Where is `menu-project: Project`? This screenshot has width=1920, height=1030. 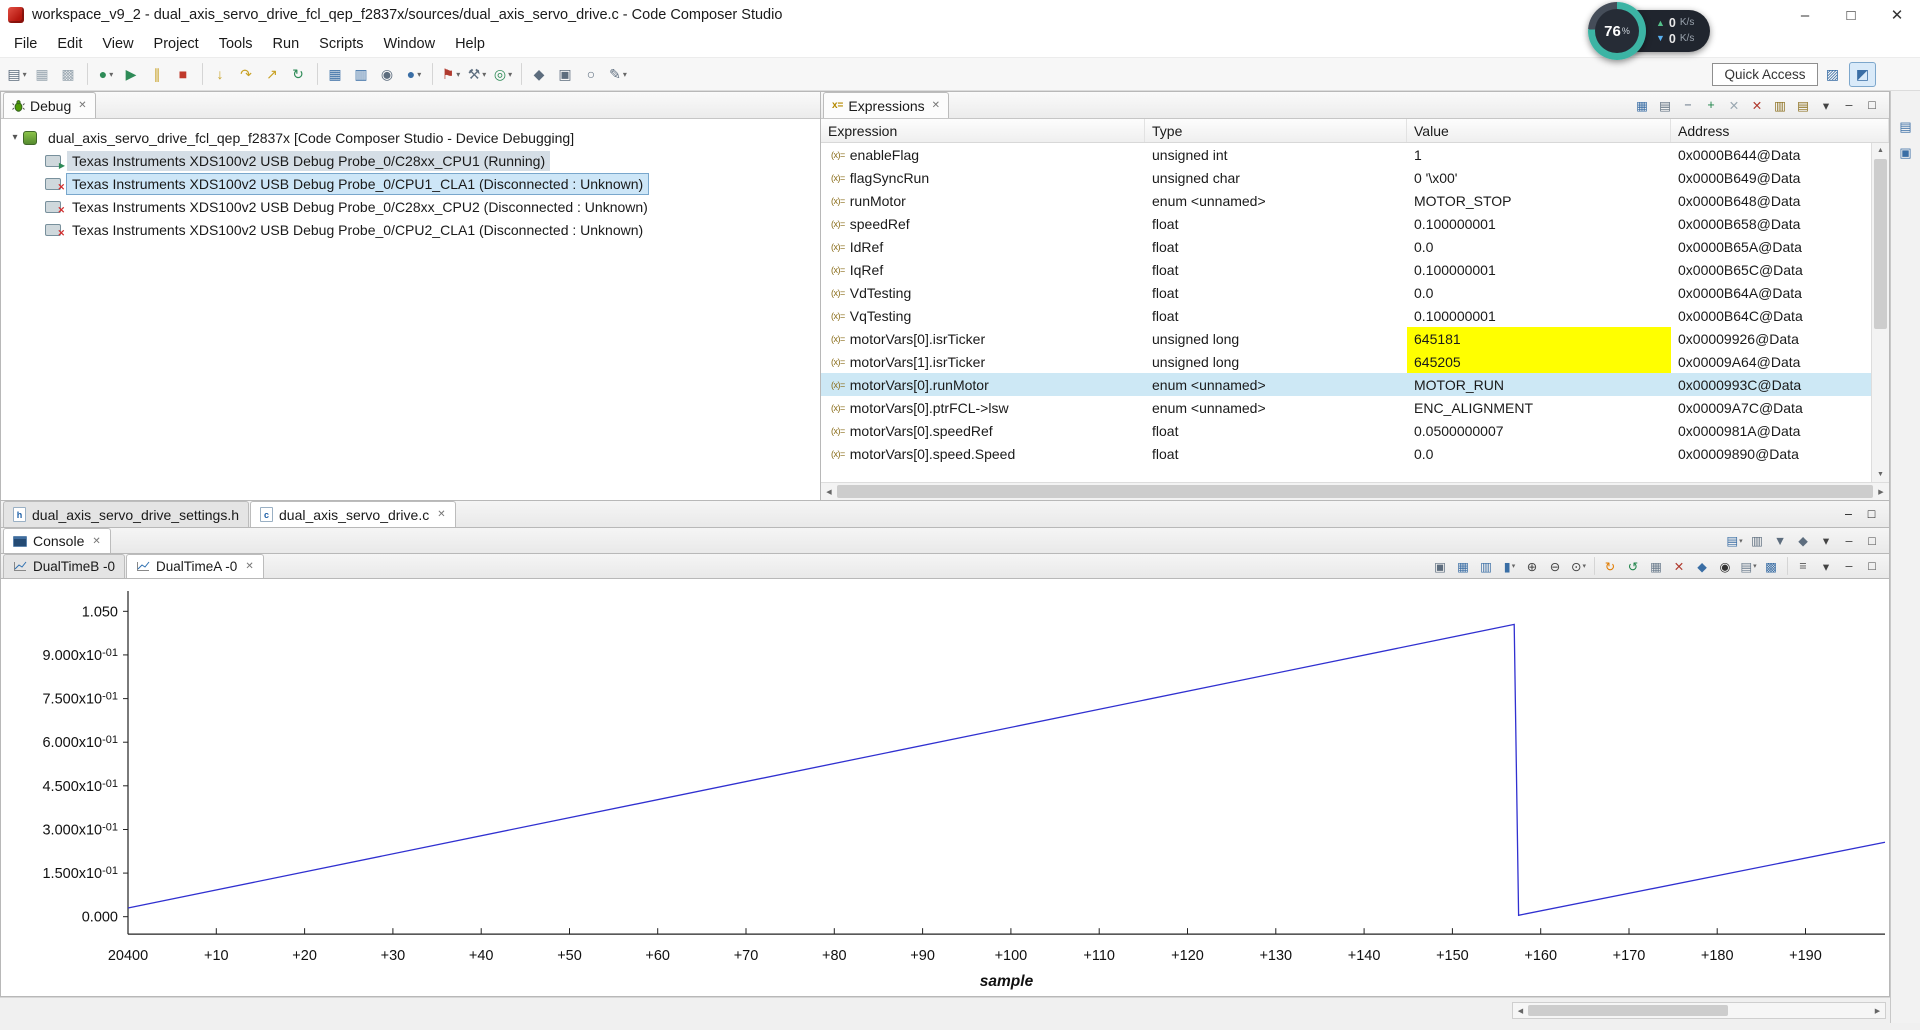
menu-project: Project is located at coordinates (176, 44).